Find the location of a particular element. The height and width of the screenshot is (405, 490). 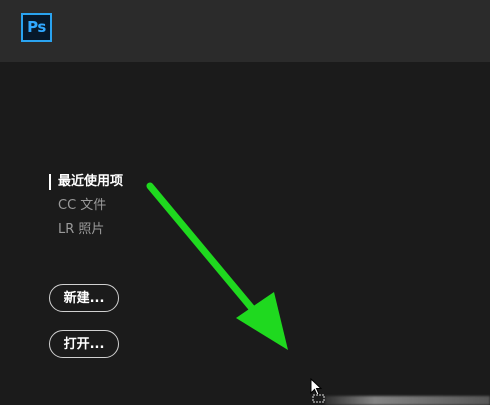

mouse-pointer-icon is located at coordinates (317, 390).